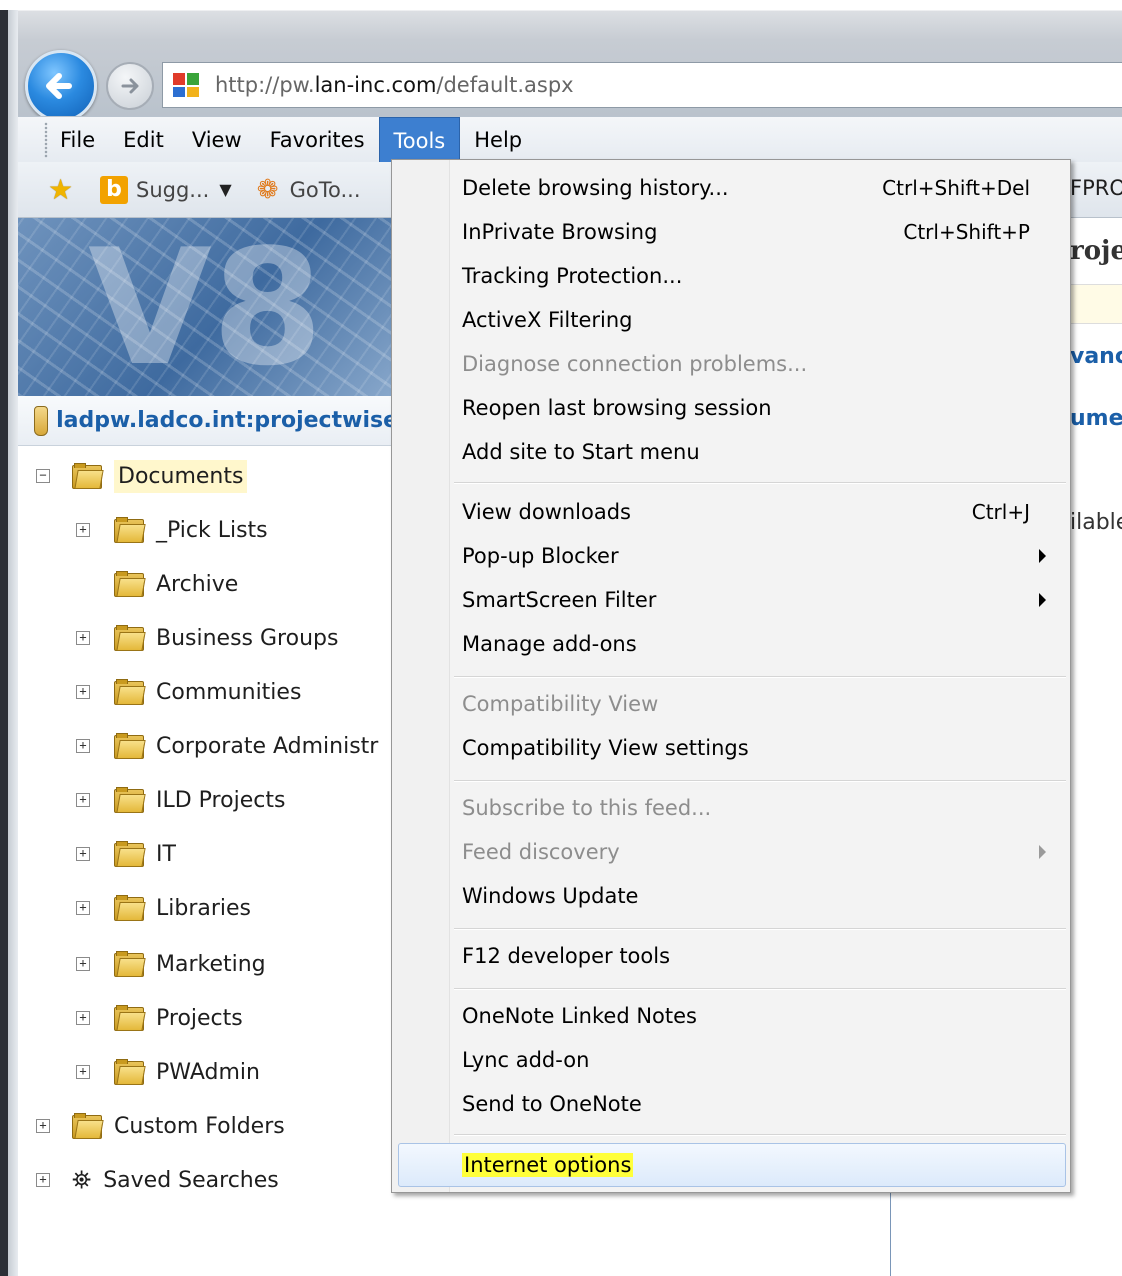 The height and width of the screenshot is (1276, 1122). Describe the element at coordinates (267, 189) in the screenshot. I see `goto-icon: ❁` at that location.